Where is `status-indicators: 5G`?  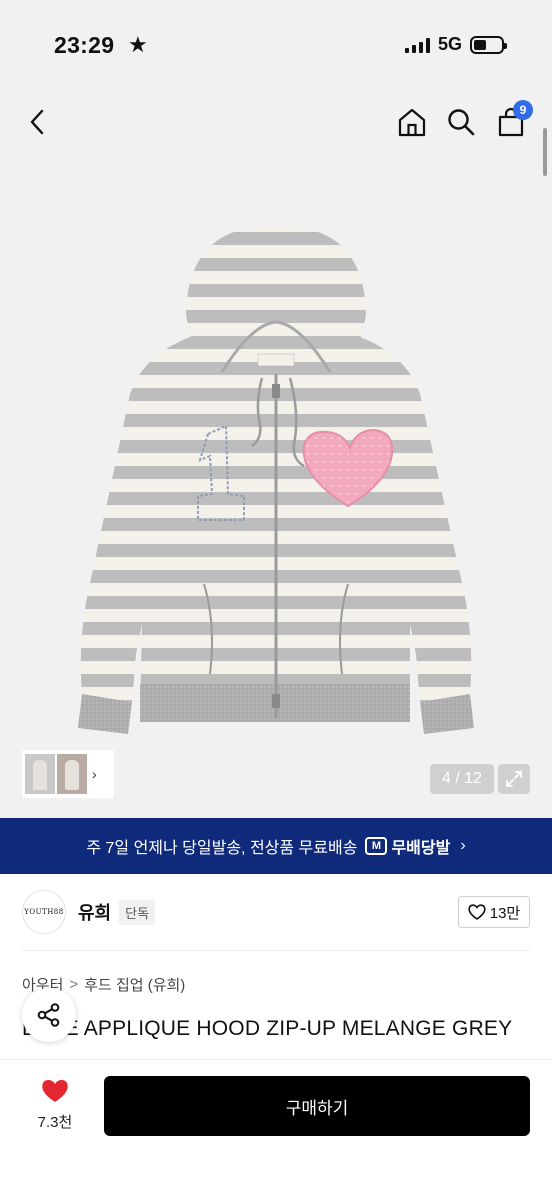 status-indicators: 5G is located at coordinates (455, 44).